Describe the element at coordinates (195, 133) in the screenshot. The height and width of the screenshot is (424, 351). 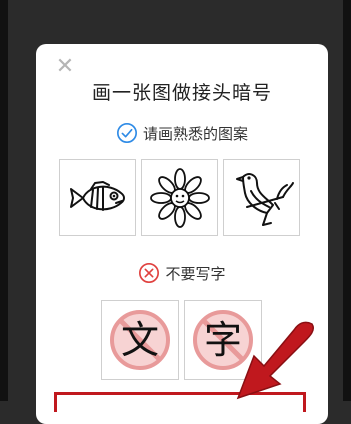
I see `do-hint-label: 请画熟悉的图案` at that location.